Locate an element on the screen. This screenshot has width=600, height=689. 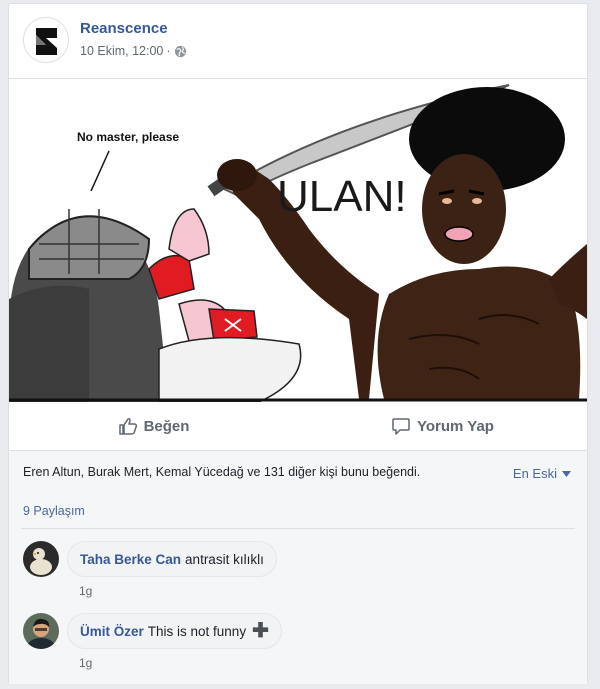
duck-avatar-icon is located at coordinates (41, 559).